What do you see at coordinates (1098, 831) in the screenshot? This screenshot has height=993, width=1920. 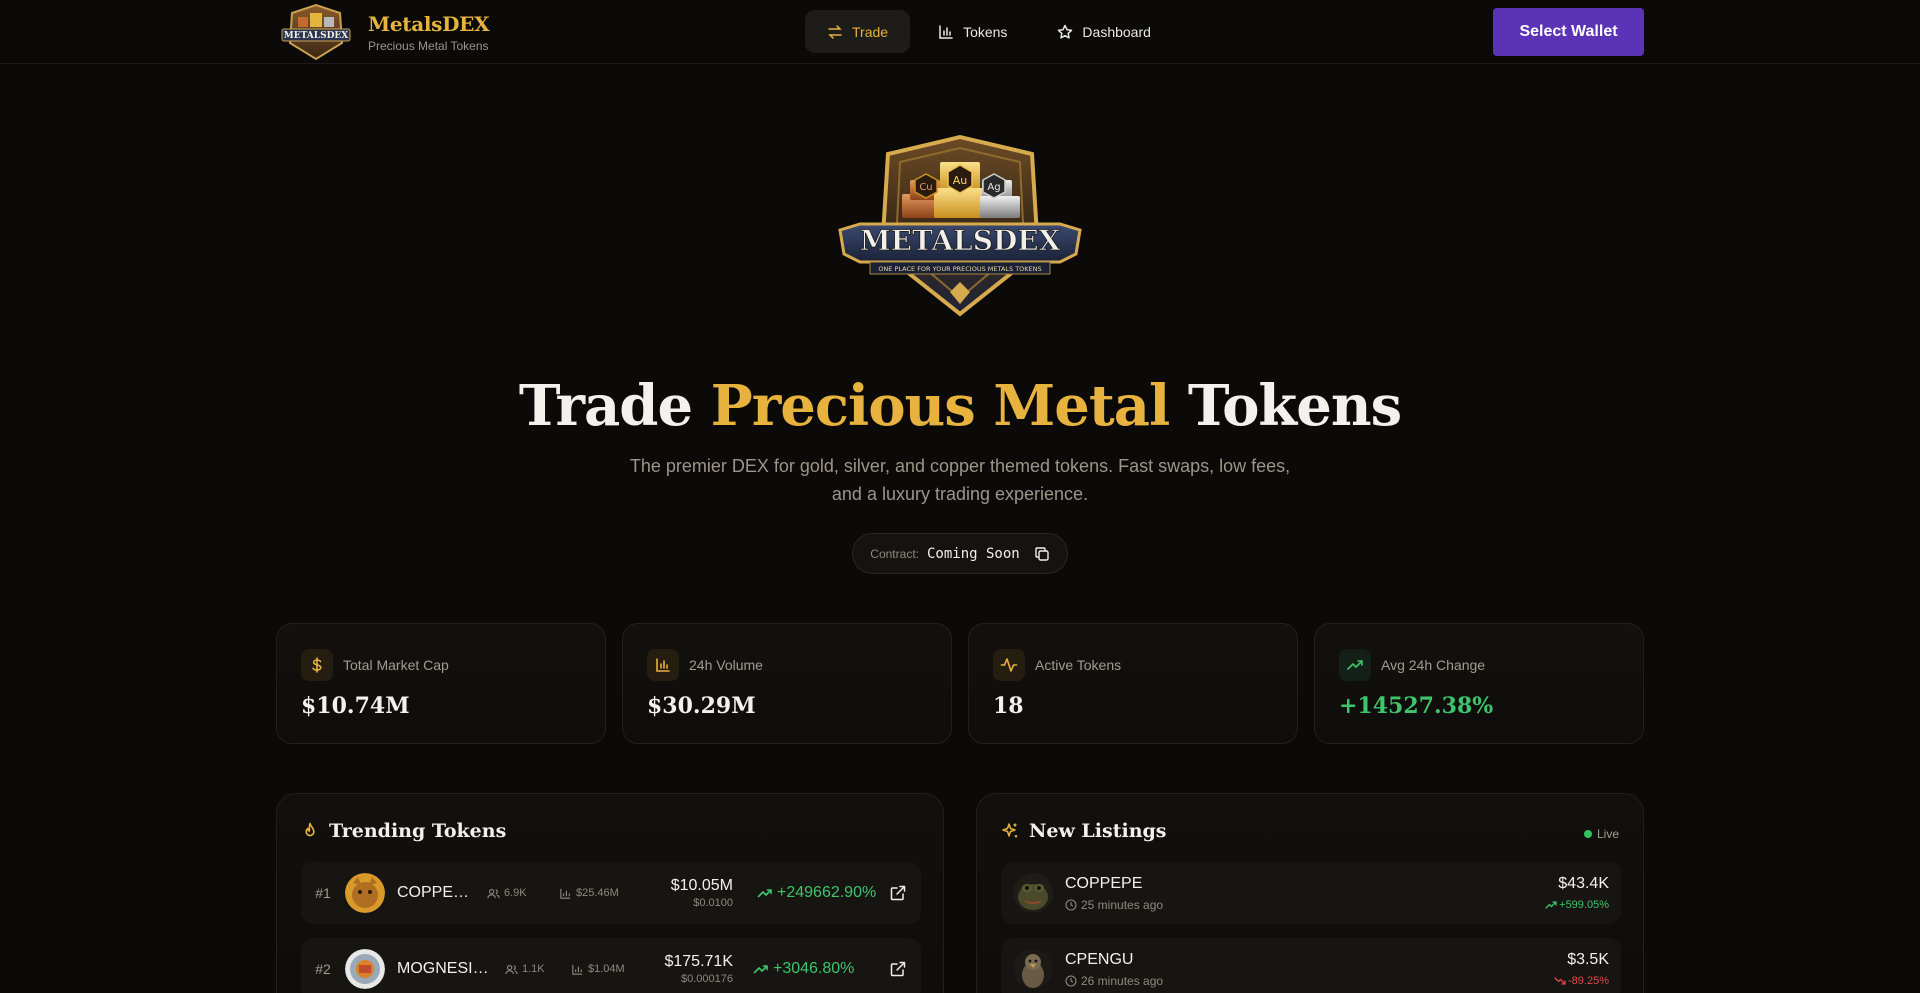 I see `new-listings-title: New Listings` at bounding box center [1098, 831].